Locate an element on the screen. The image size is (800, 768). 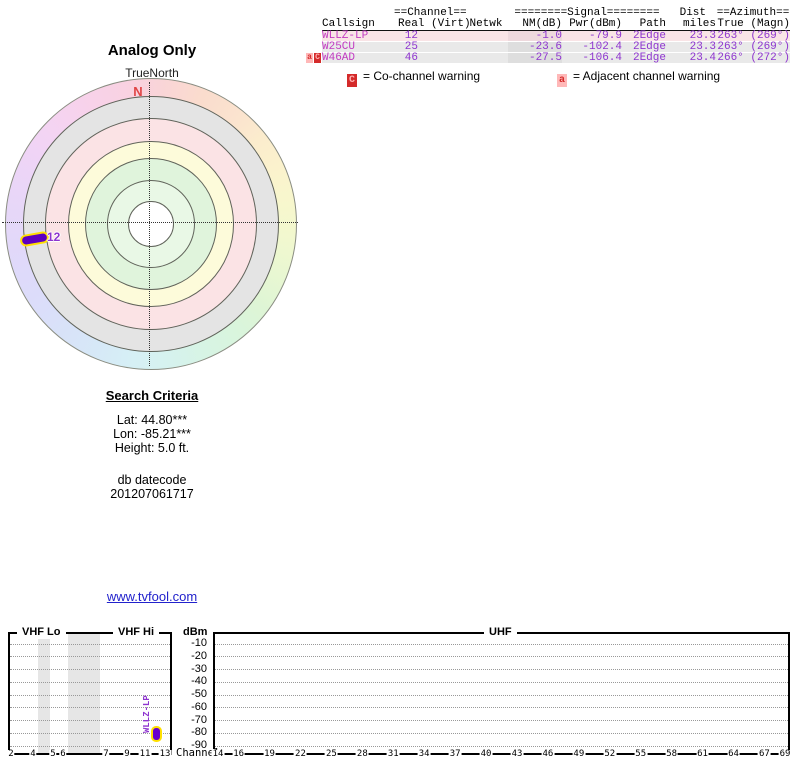
channel-tick: 64 is located at coordinates (733, 754).